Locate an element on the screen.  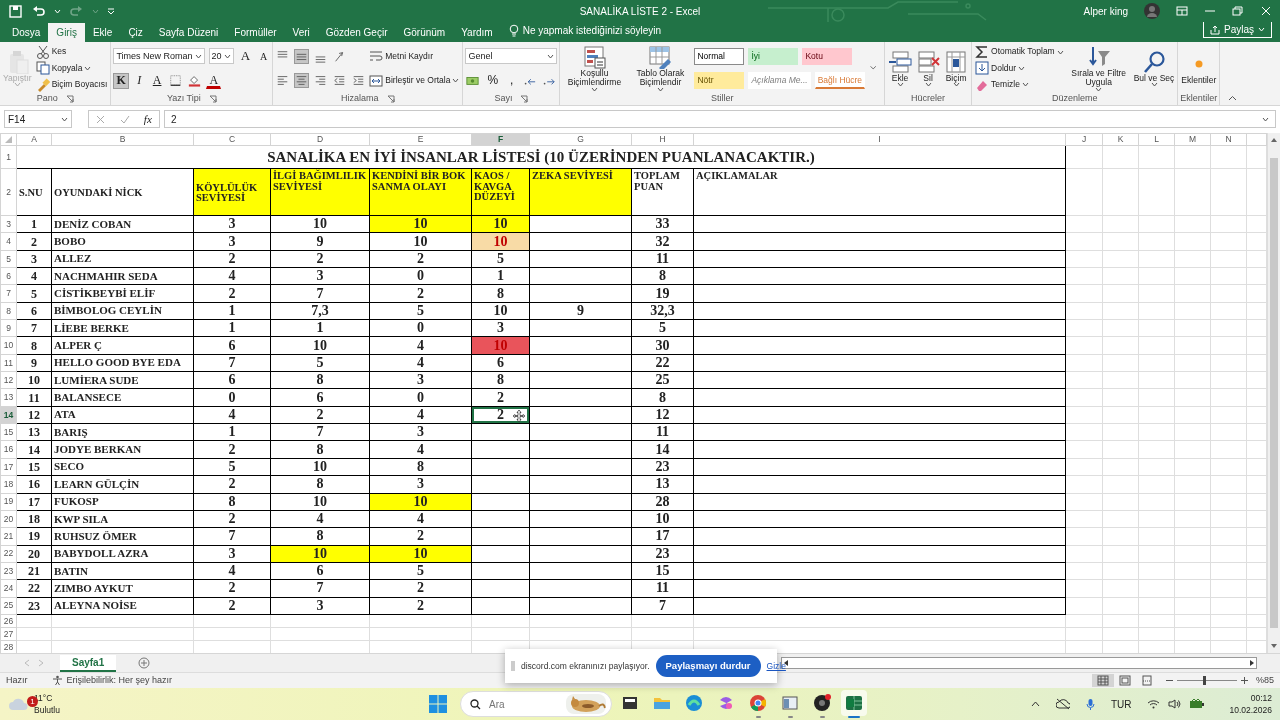
save-icon is located at coordinates (15, 11).